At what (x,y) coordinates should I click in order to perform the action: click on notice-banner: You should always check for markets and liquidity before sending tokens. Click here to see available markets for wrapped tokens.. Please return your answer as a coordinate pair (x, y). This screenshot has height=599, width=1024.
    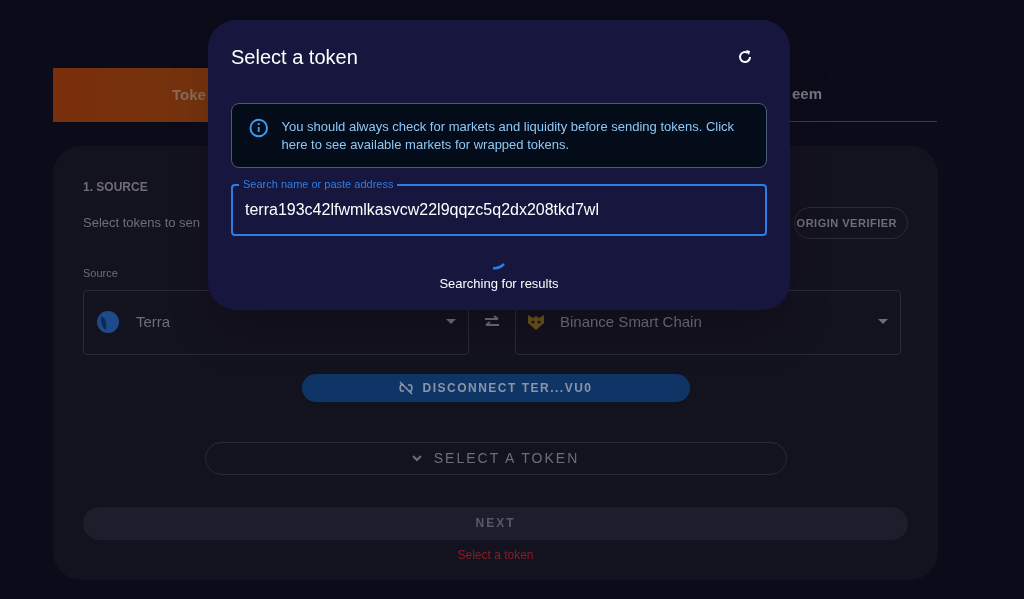
    Looking at the image, I should click on (499, 135).